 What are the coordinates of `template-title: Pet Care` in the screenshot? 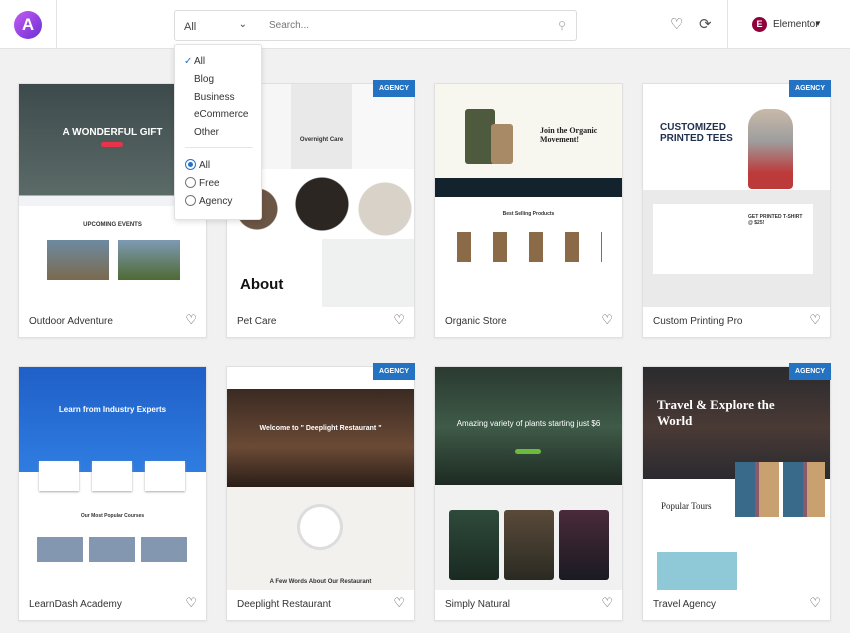 It's located at (256, 321).